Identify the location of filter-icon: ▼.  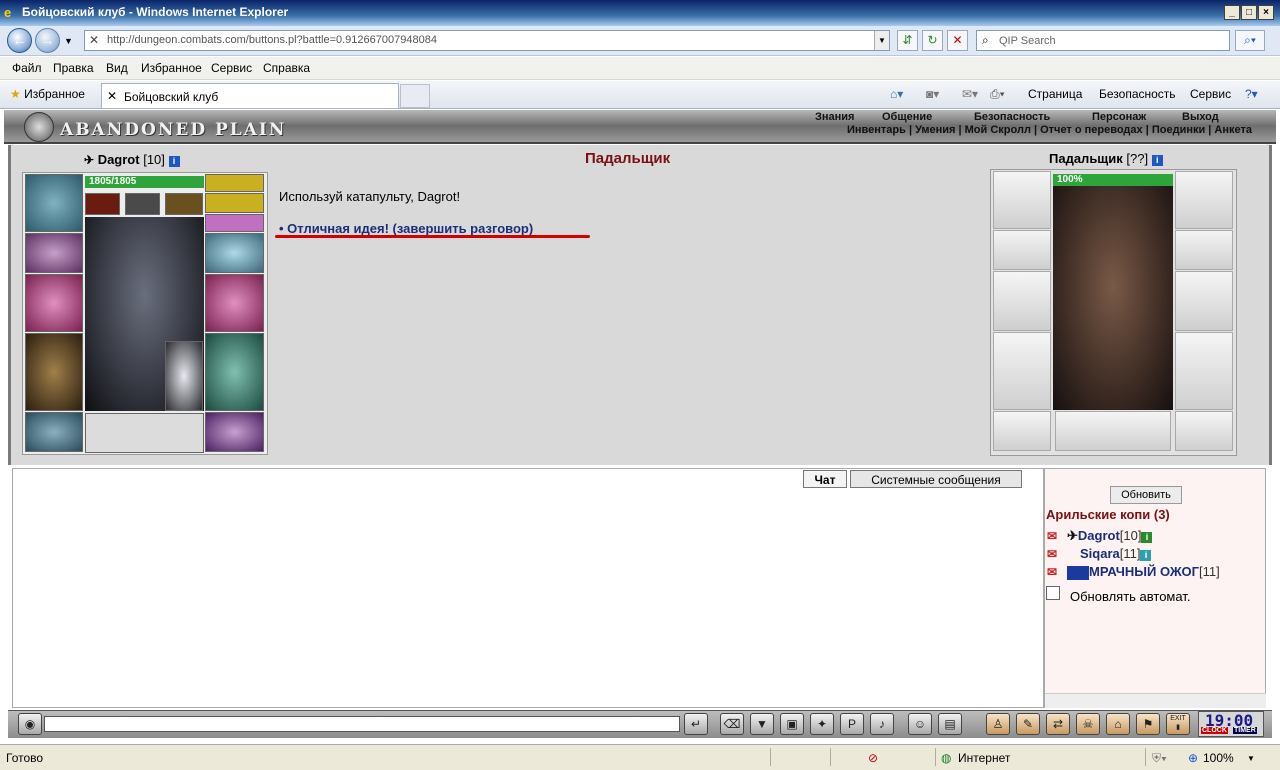
(762, 724).